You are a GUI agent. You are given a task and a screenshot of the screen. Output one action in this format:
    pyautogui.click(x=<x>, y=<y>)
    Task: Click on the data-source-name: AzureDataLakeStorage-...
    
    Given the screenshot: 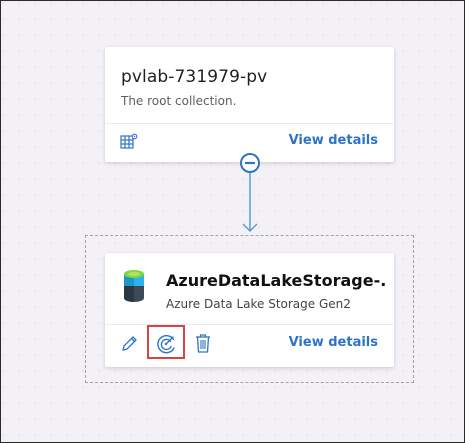 What is the action you would take?
    pyautogui.click(x=276, y=280)
    